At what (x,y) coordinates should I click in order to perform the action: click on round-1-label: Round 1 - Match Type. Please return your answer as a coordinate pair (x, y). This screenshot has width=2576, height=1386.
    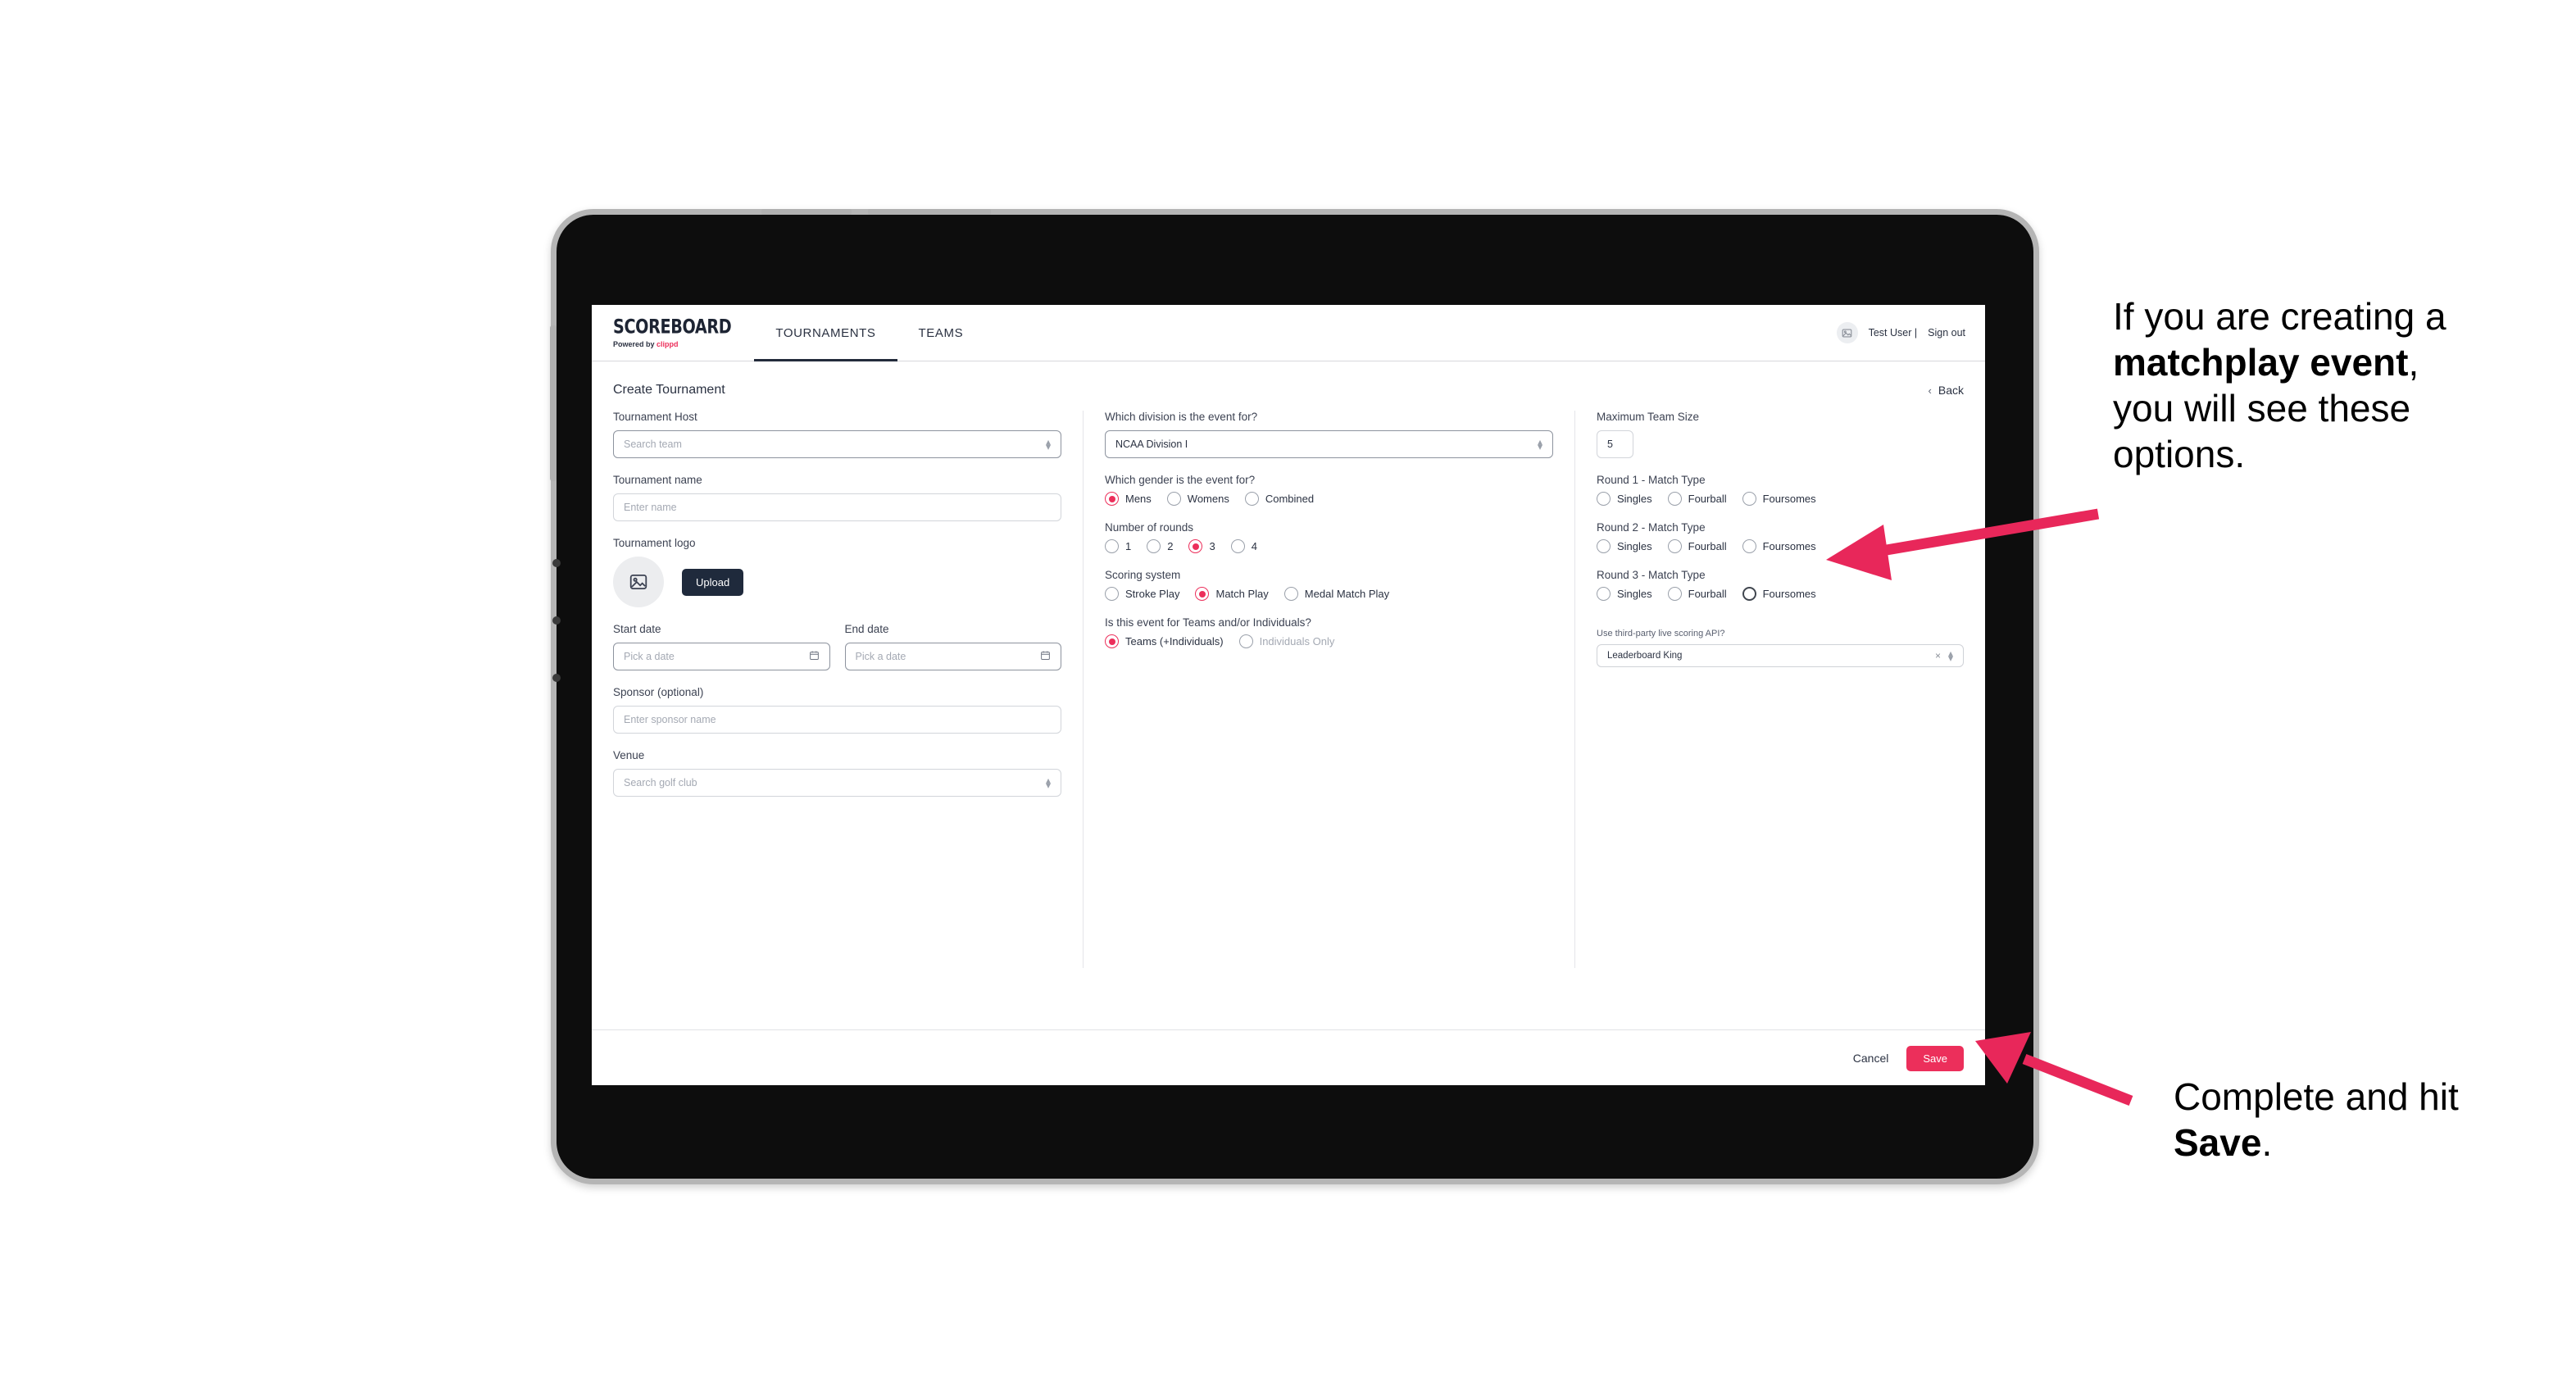
    Looking at the image, I should click on (1651, 480).